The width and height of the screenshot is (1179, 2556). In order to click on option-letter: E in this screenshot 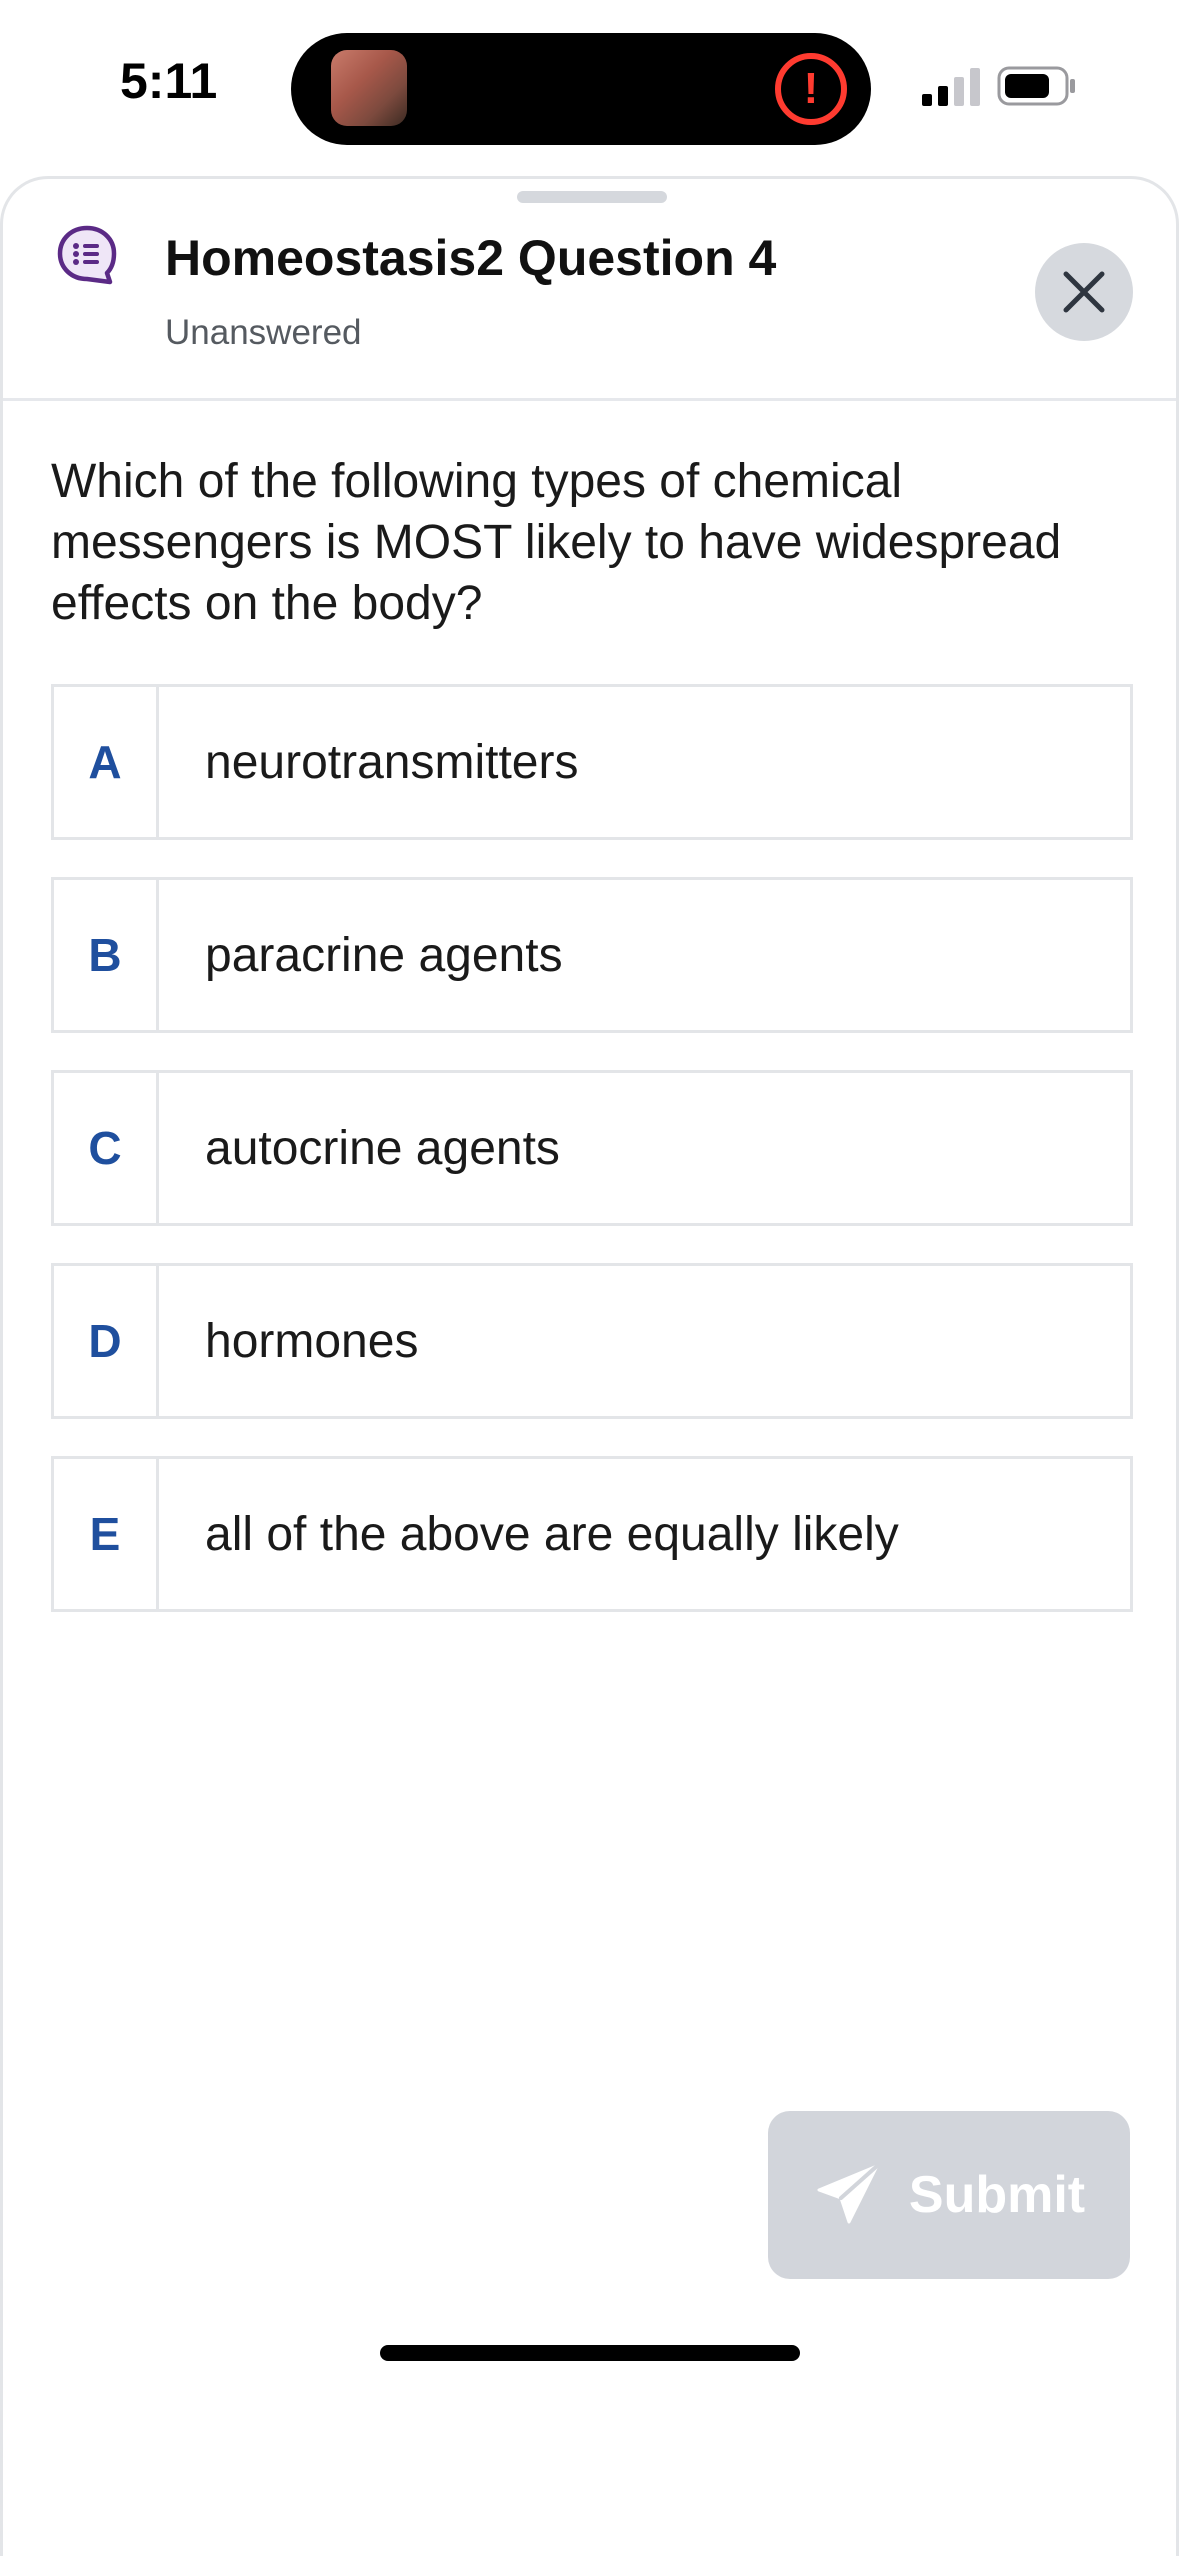, I will do `click(106, 1534)`.